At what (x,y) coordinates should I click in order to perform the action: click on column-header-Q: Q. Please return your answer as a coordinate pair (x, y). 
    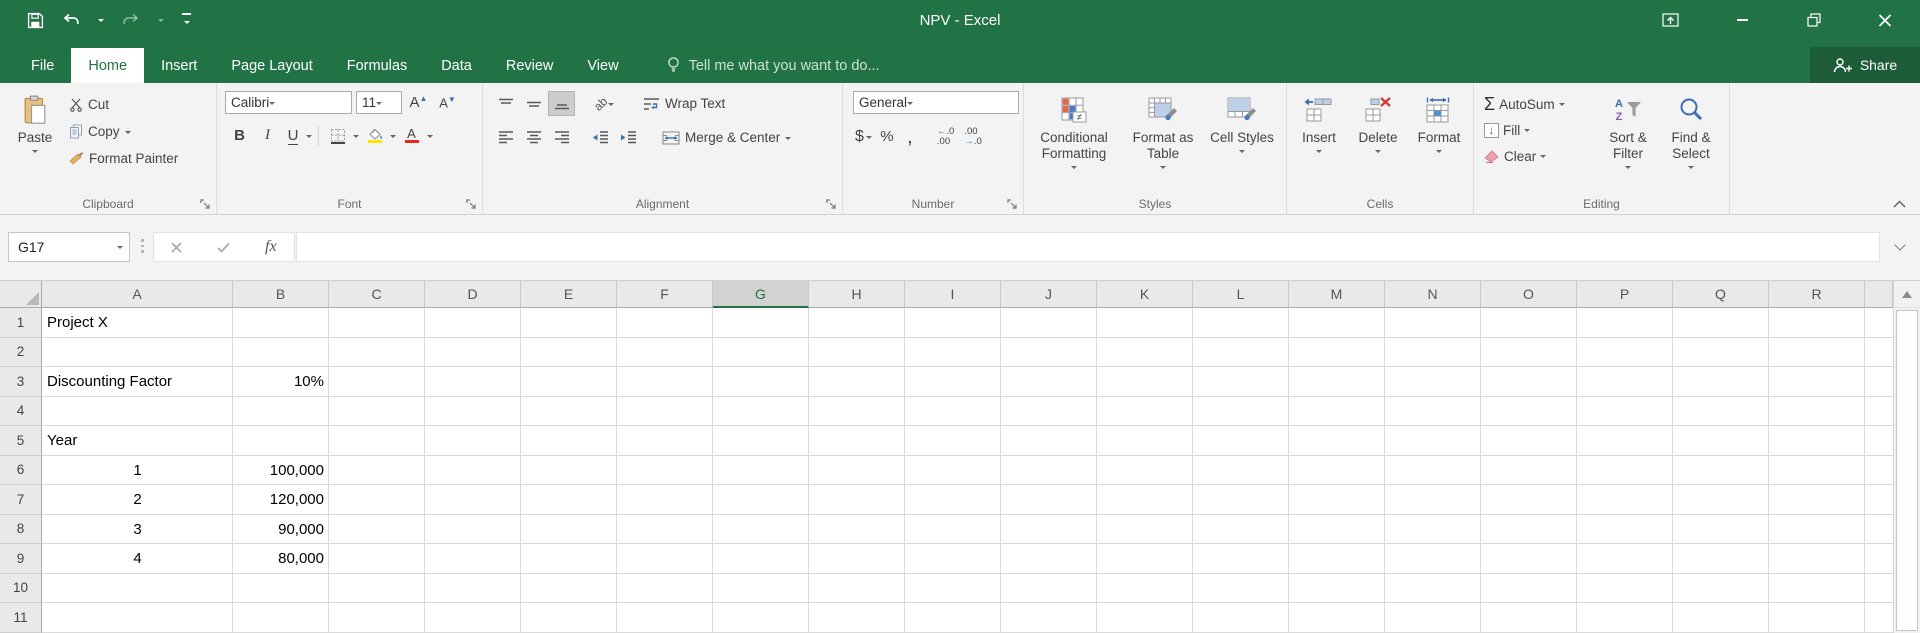
    Looking at the image, I should click on (1721, 294).